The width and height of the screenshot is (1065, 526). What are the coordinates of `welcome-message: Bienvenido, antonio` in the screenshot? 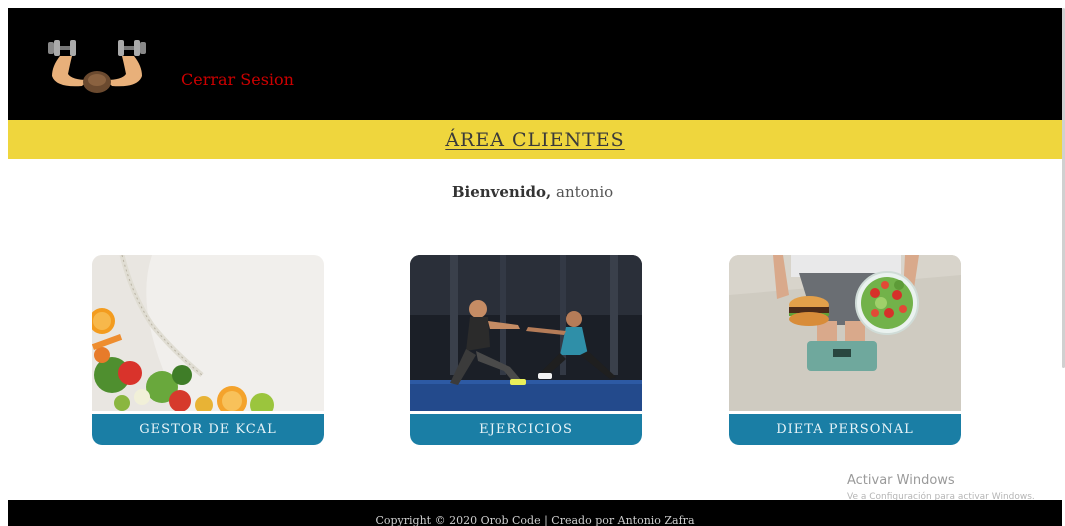 It's located at (532, 192).